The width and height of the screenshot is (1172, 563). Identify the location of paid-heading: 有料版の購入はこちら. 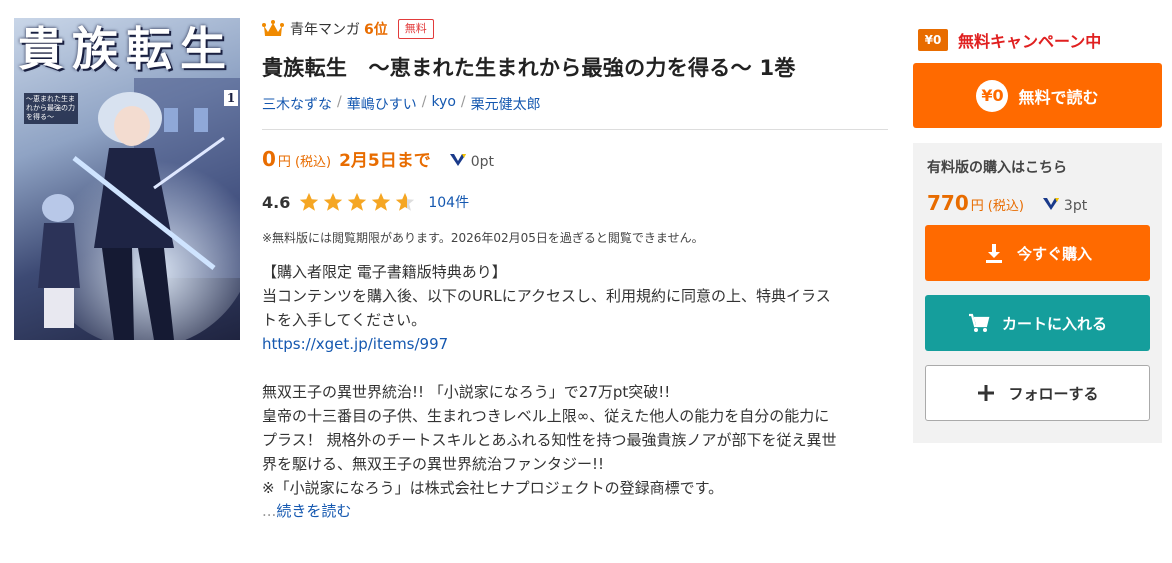
(997, 168).